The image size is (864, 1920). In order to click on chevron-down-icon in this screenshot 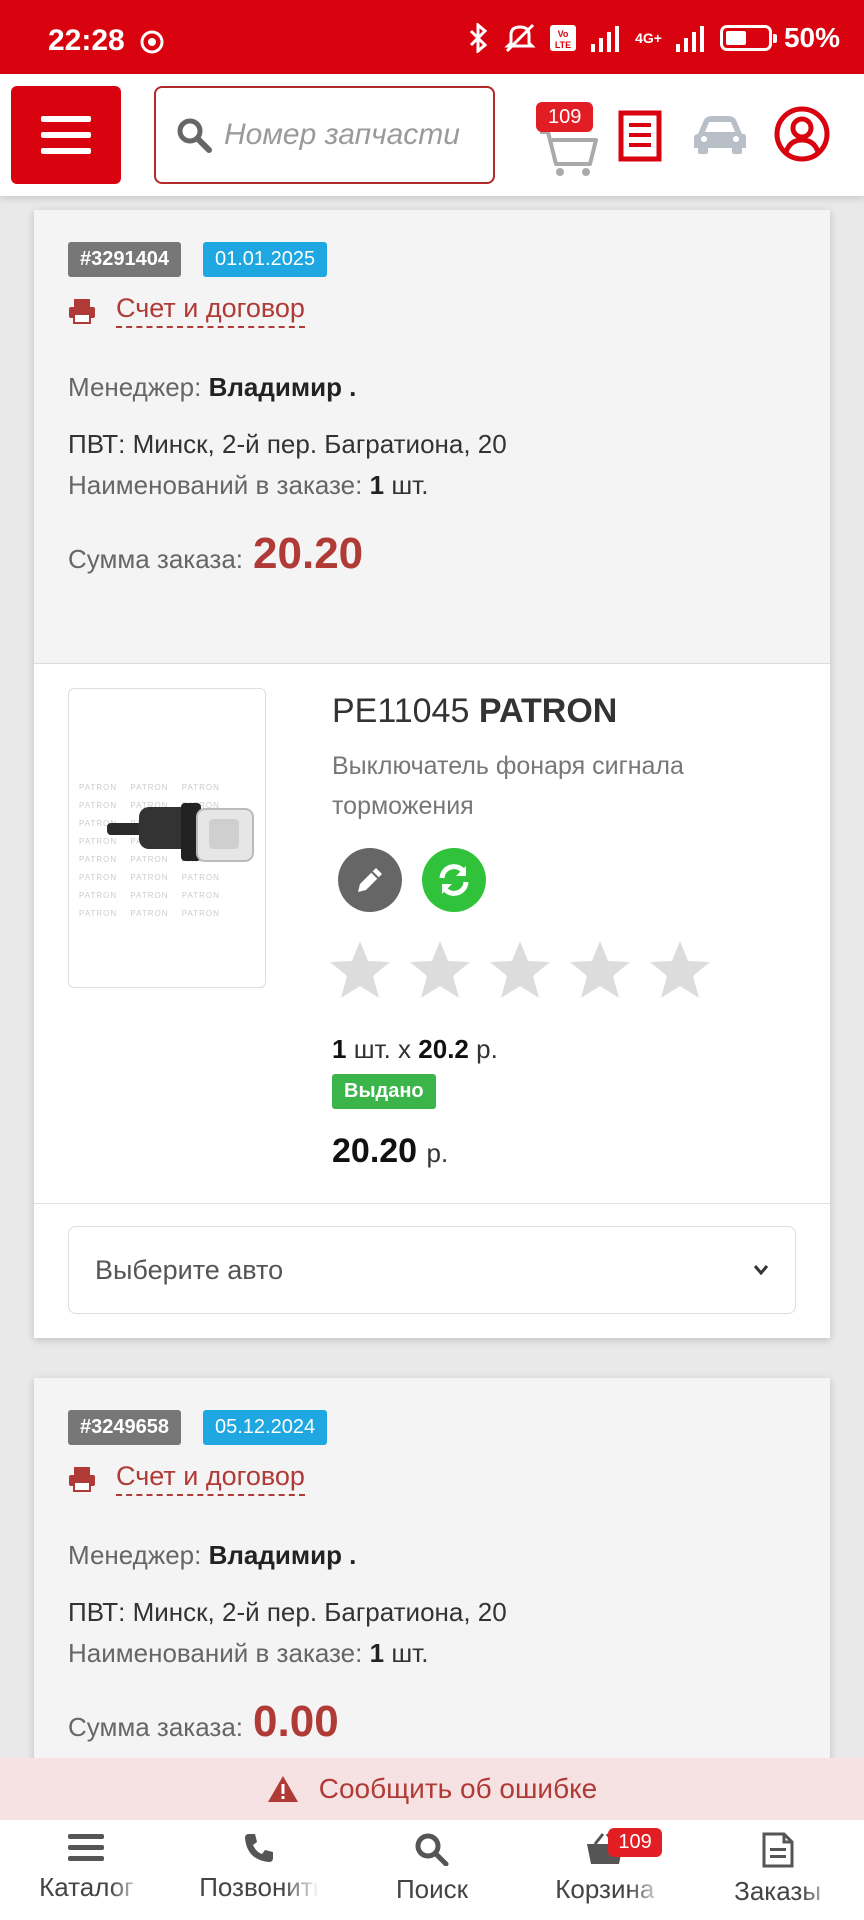, I will do `click(761, 1270)`.